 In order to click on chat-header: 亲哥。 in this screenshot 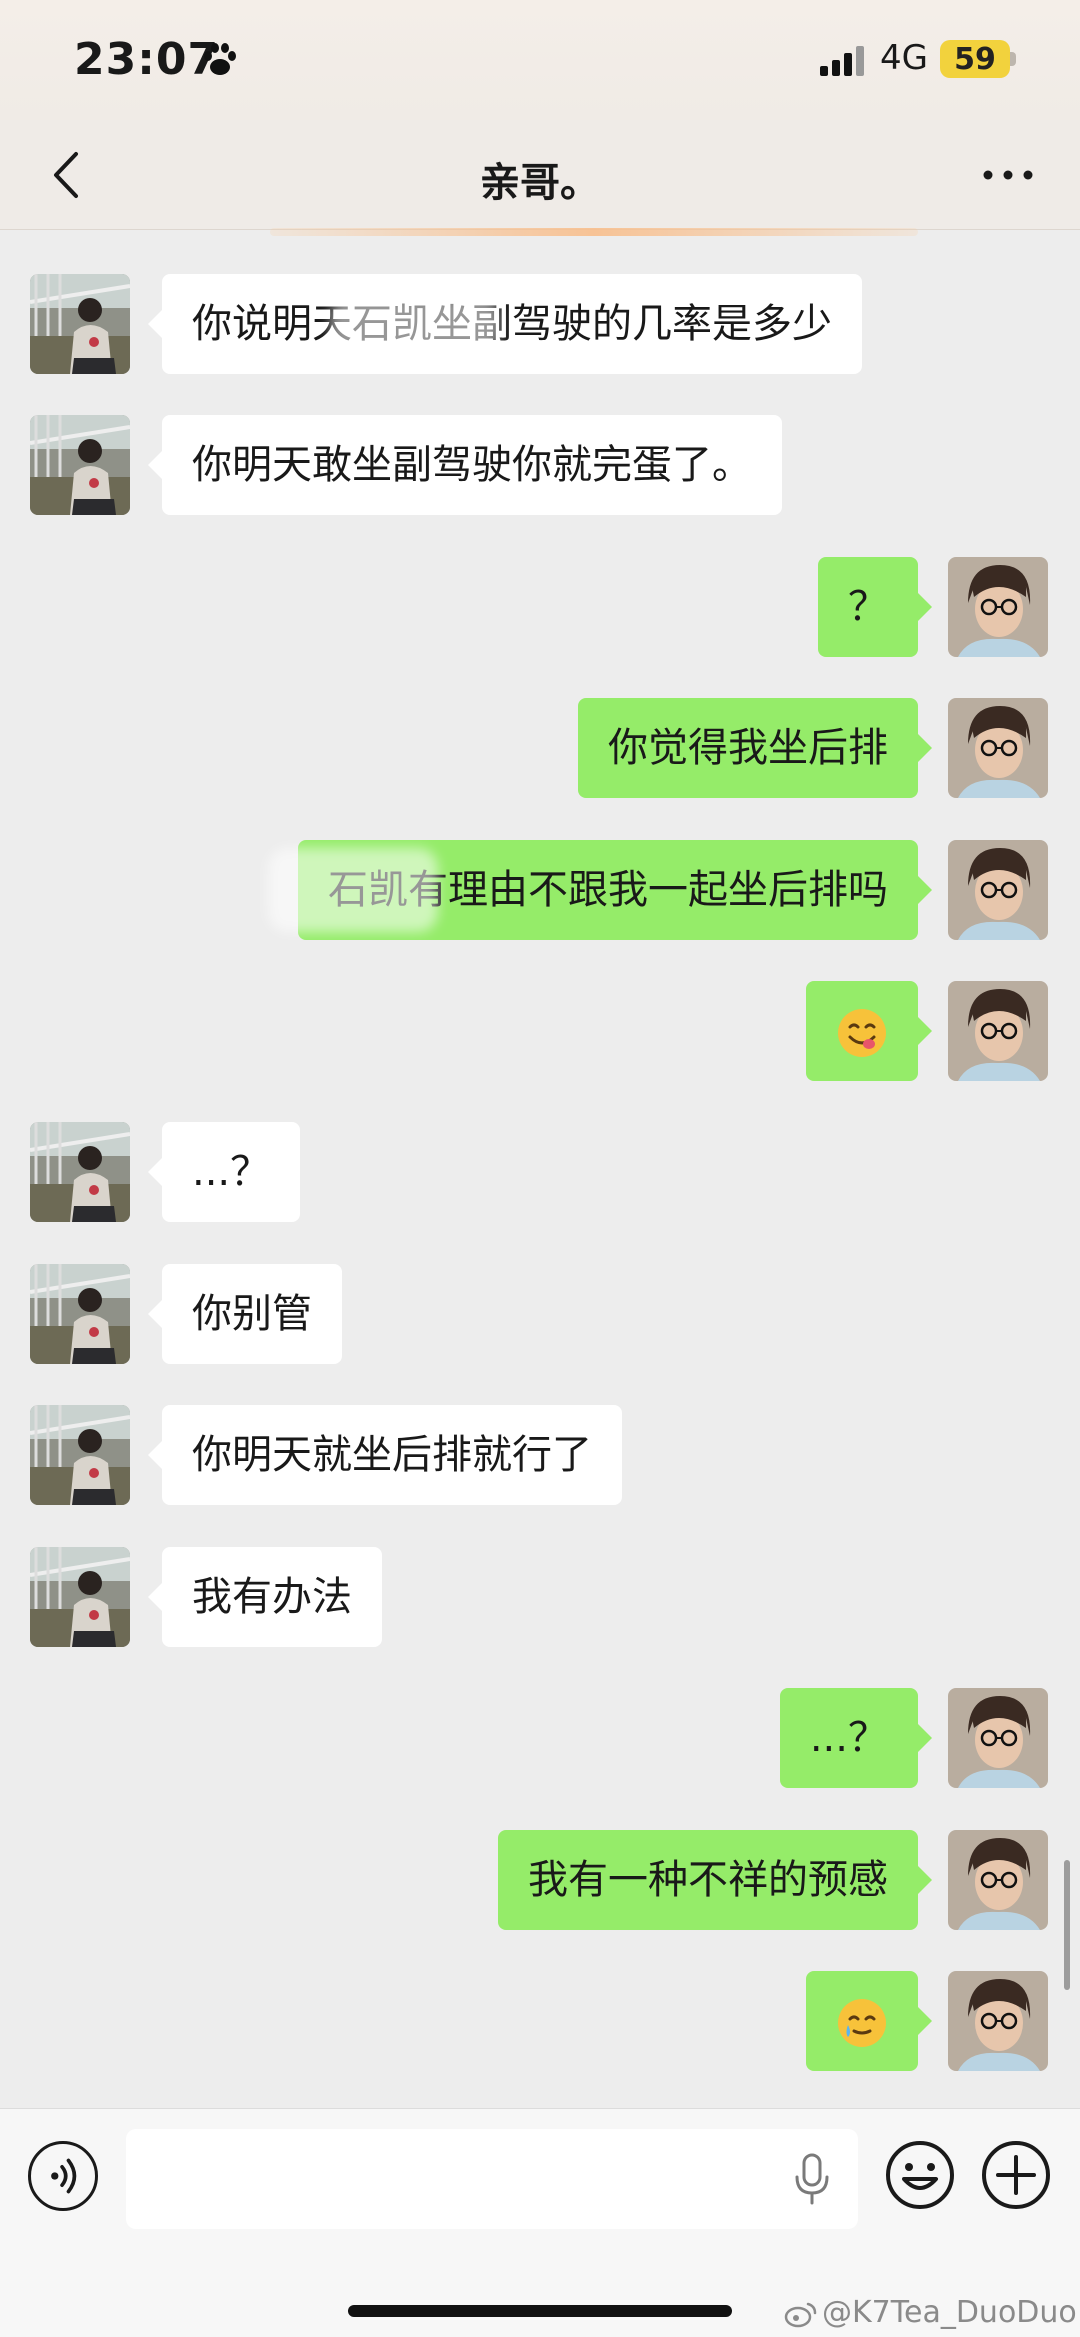, I will do `click(540, 175)`.